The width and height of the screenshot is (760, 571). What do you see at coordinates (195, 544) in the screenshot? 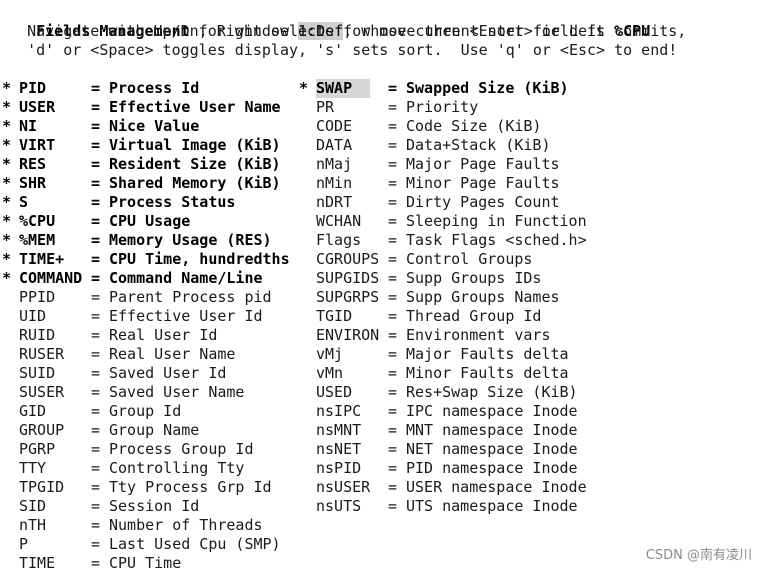
I see `field-description: Last Used Cpu (SMP)` at bounding box center [195, 544].